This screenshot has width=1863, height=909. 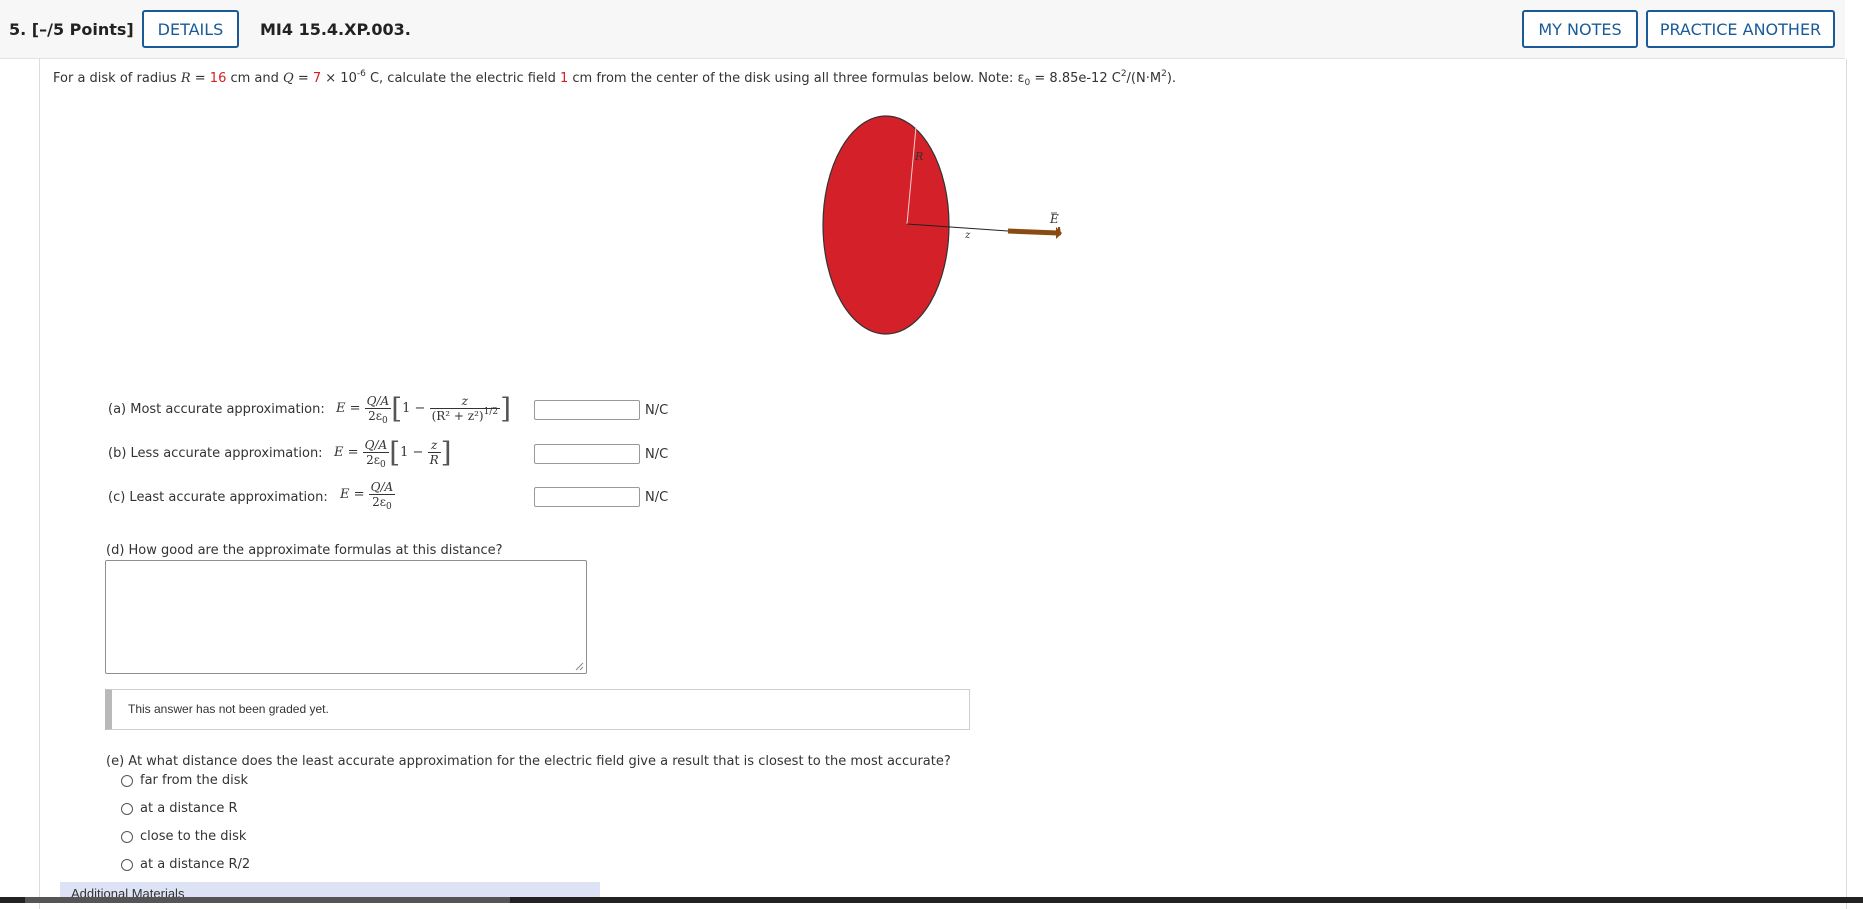 What do you see at coordinates (587, 410) in the screenshot?
I see `answer-a-input` at bounding box center [587, 410].